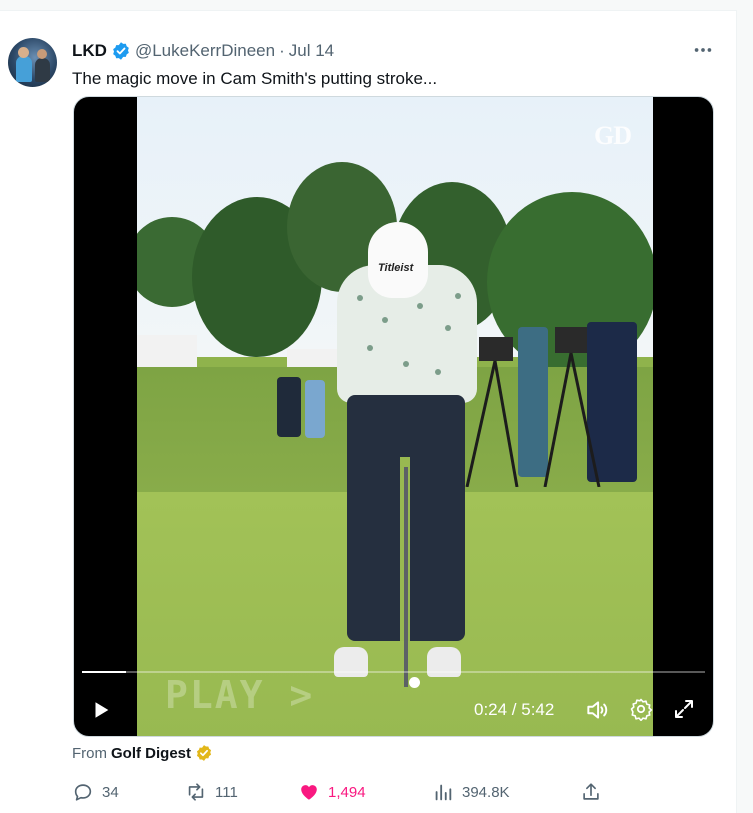 This screenshot has height=813, width=753. Describe the element at coordinates (486, 792) in the screenshot. I see `view-count: 394.8K` at that location.